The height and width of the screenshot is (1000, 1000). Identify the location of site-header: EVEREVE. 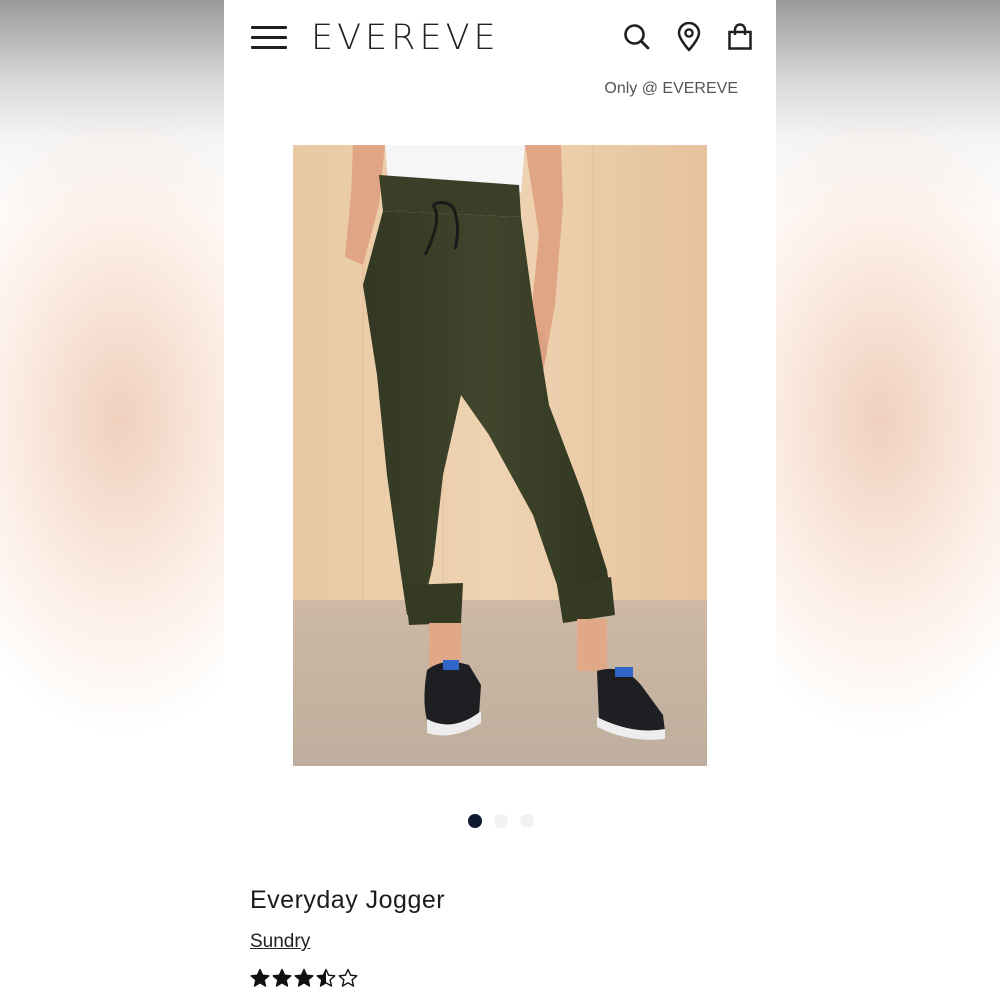
(500, 38).